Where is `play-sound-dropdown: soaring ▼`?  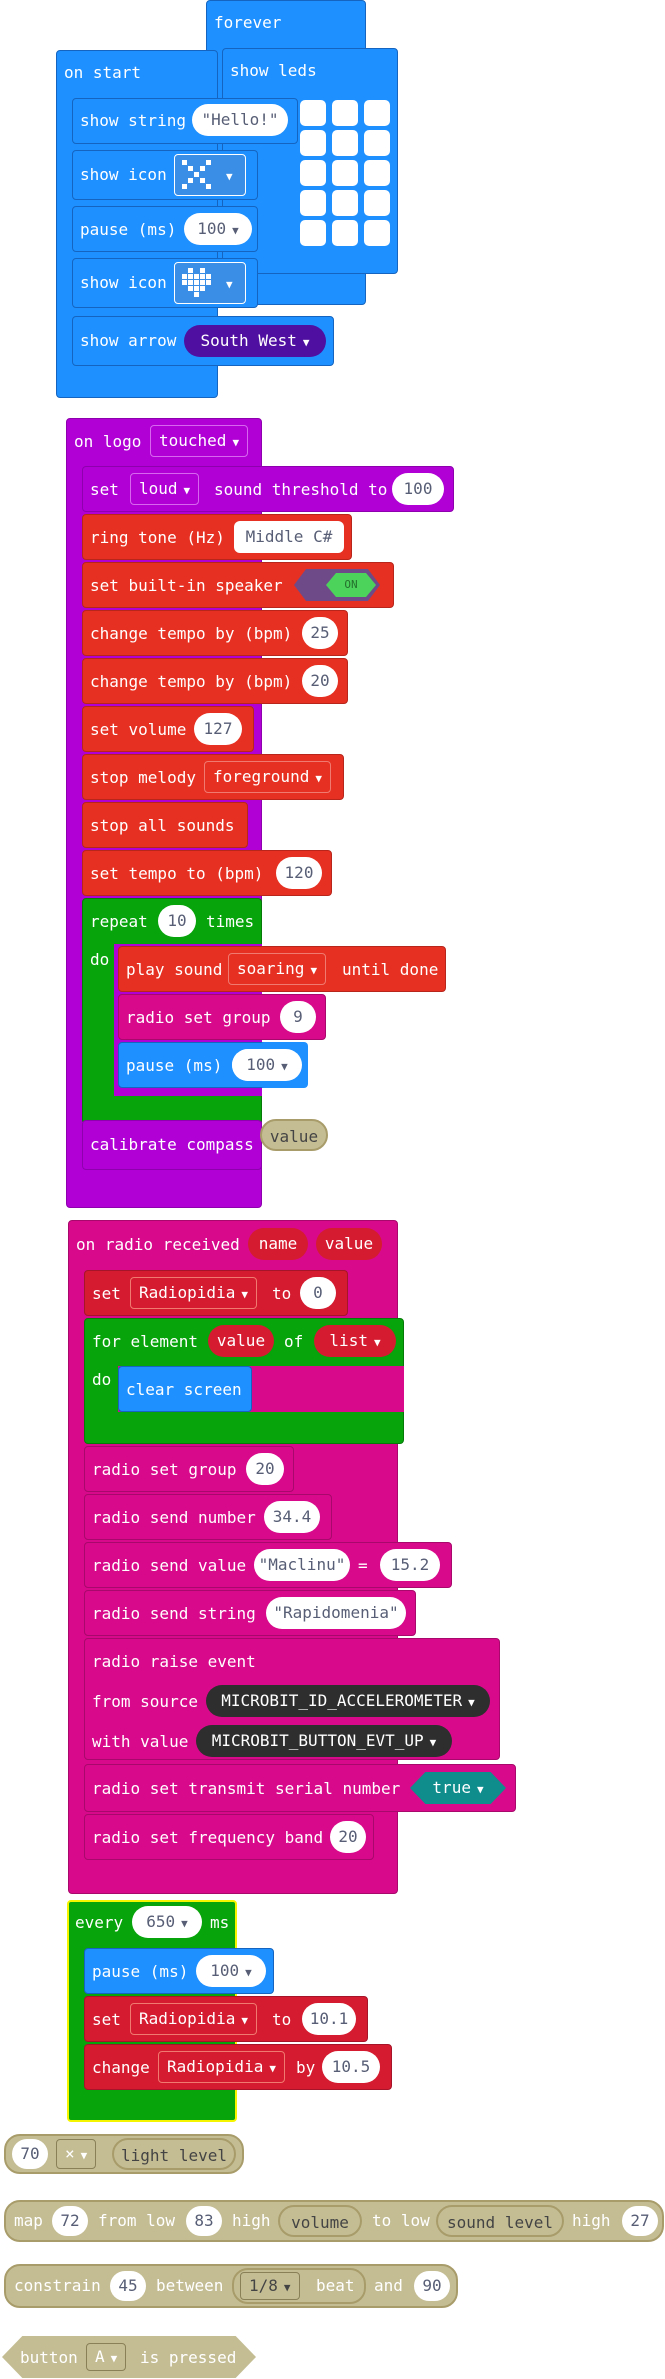 play-sound-dropdown: soaring ▼ is located at coordinates (277, 969).